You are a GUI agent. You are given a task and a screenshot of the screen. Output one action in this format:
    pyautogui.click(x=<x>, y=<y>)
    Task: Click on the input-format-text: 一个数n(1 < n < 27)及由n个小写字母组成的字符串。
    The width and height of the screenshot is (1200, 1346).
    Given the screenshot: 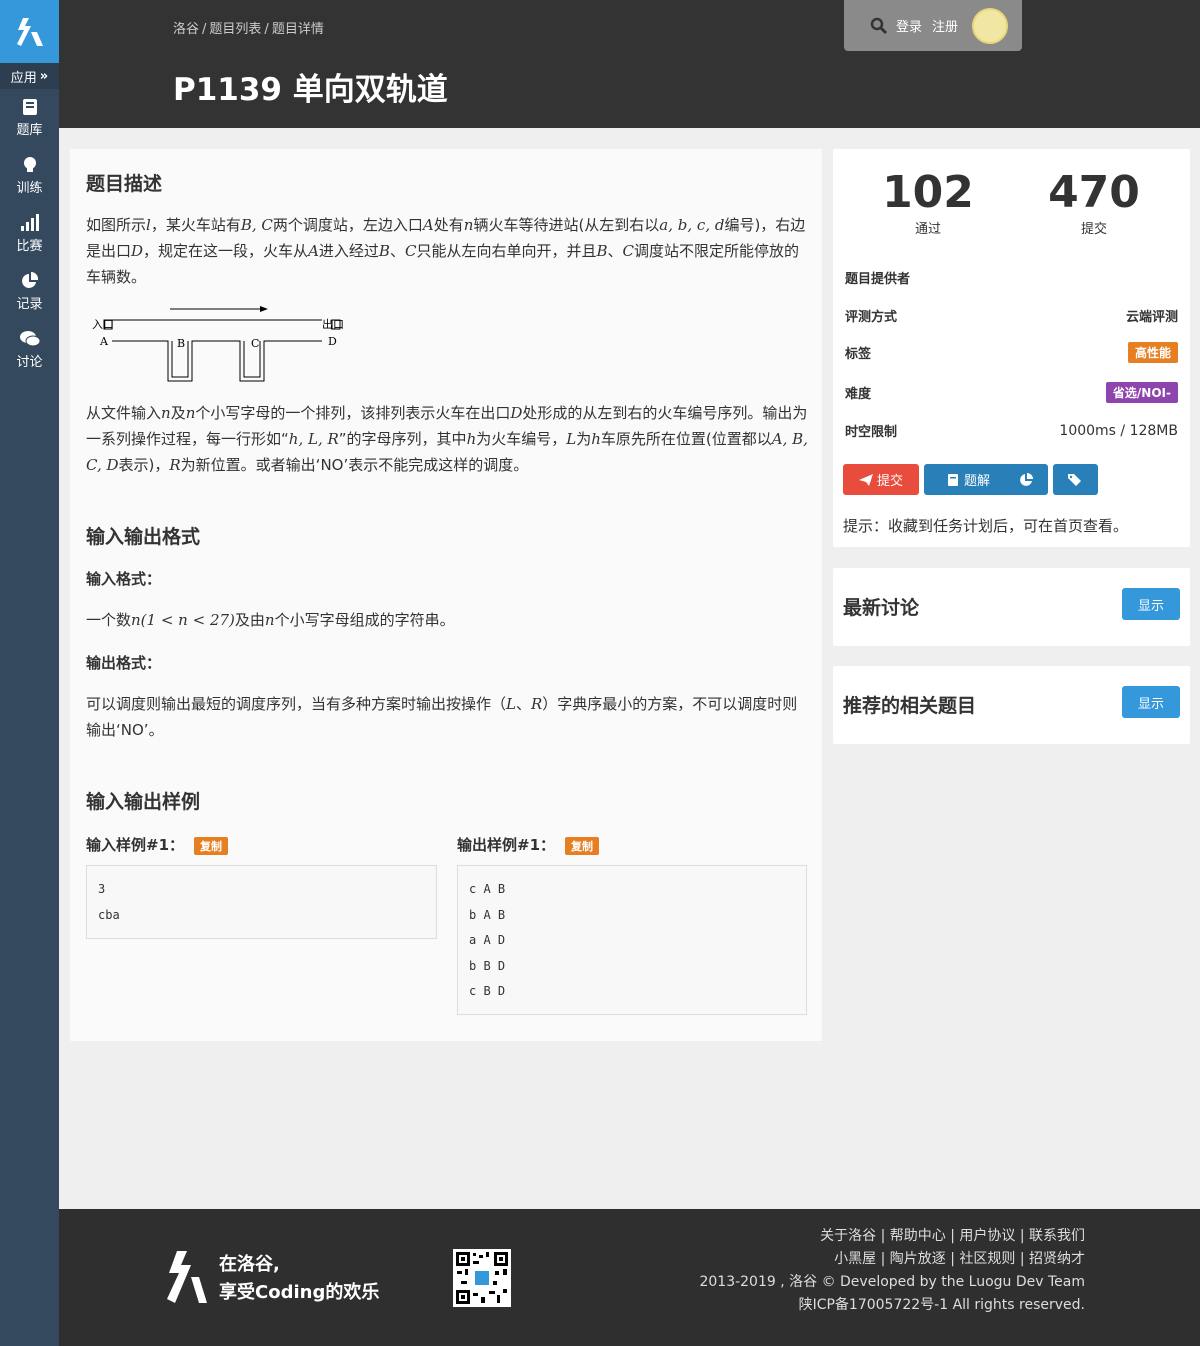 What is the action you would take?
    pyautogui.click(x=270, y=620)
    